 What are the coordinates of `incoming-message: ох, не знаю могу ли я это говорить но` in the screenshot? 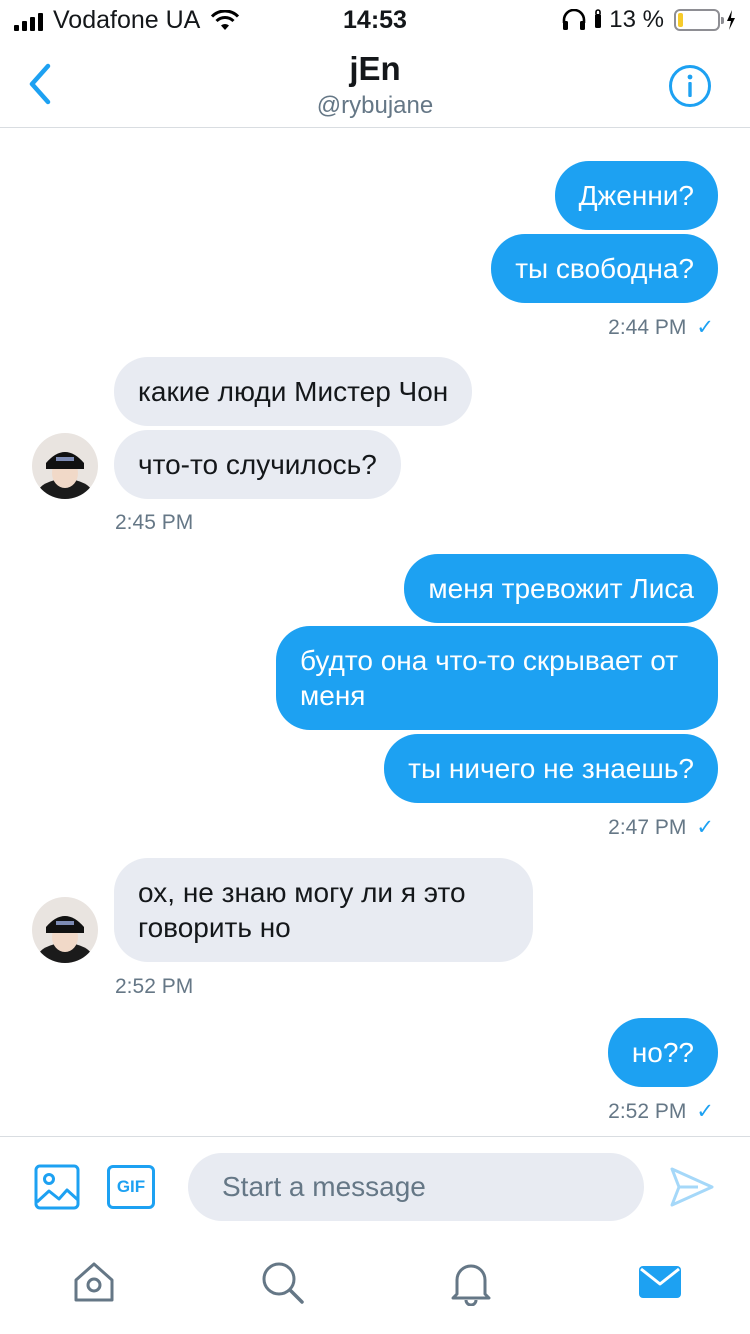 It's located at (323, 910).